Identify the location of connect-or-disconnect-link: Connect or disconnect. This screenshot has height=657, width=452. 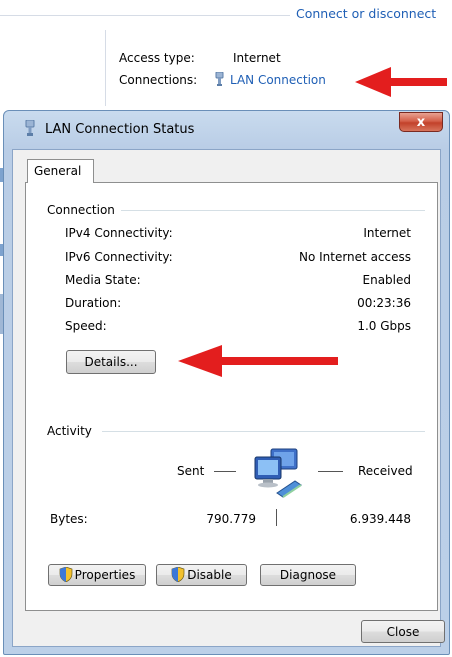
(366, 13).